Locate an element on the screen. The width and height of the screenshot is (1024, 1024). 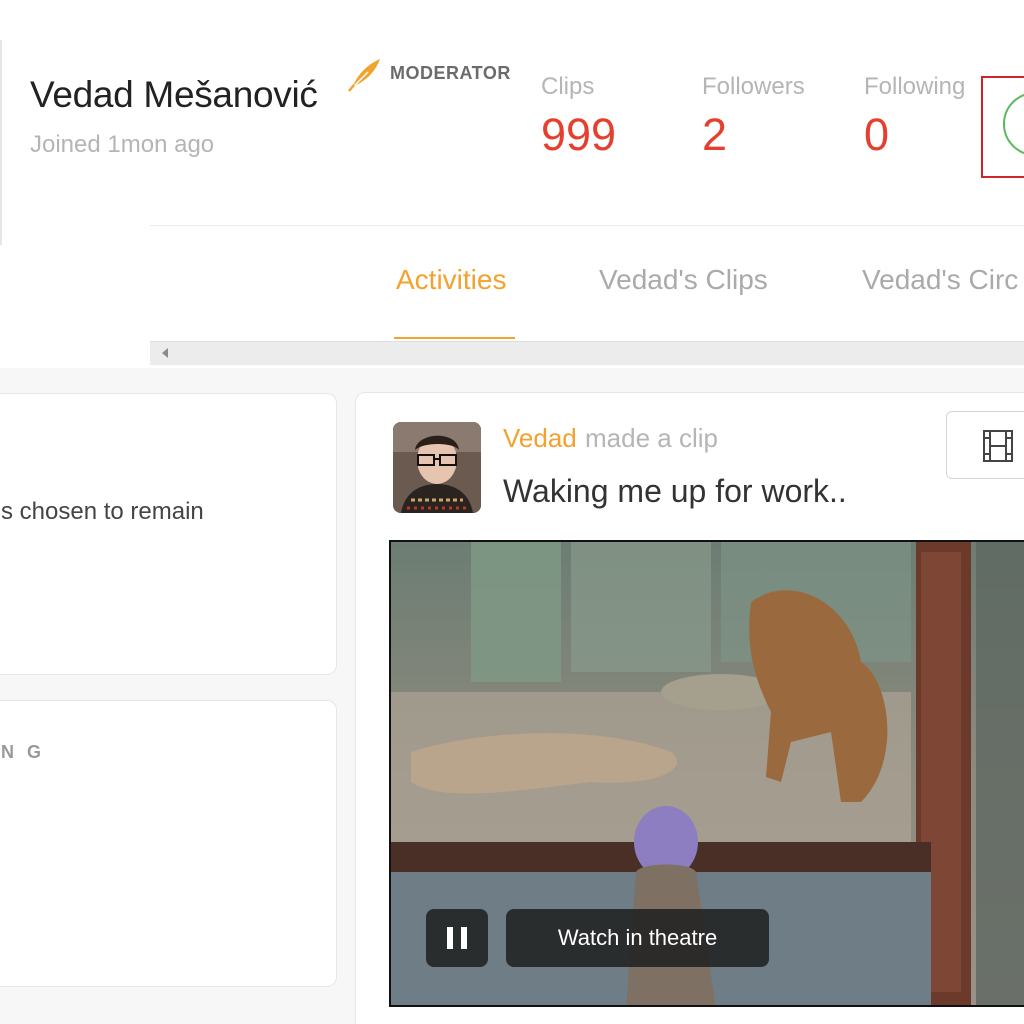
stat-clips-value: 999 is located at coordinates (579, 134).